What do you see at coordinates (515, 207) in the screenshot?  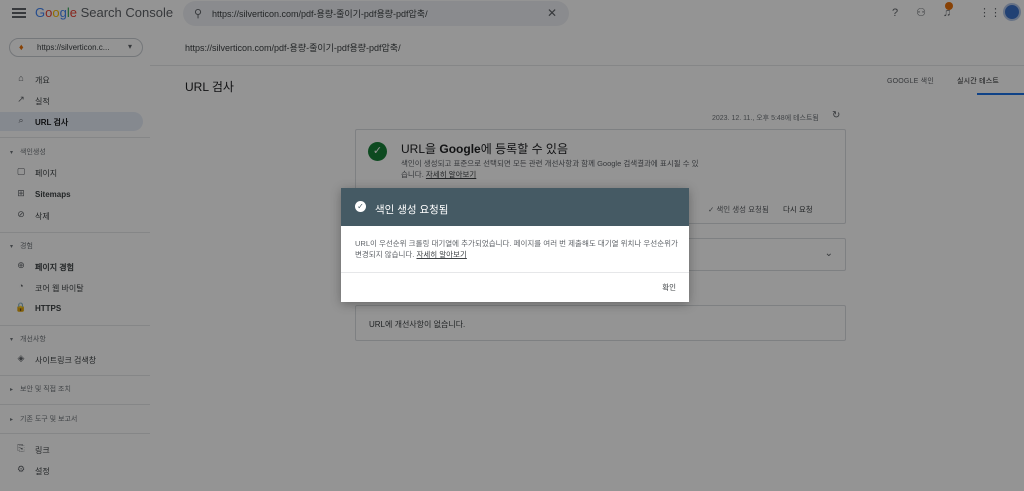 I see `dialog-header: ✓ 색인 생성 요청됨` at bounding box center [515, 207].